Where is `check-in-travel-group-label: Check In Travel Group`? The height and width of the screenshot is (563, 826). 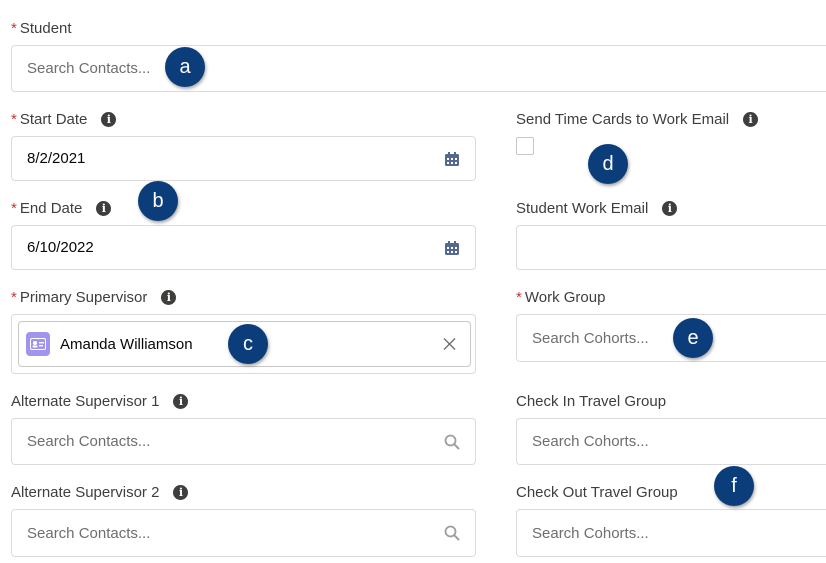
check-in-travel-group-label: Check In Travel Group is located at coordinates (591, 401).